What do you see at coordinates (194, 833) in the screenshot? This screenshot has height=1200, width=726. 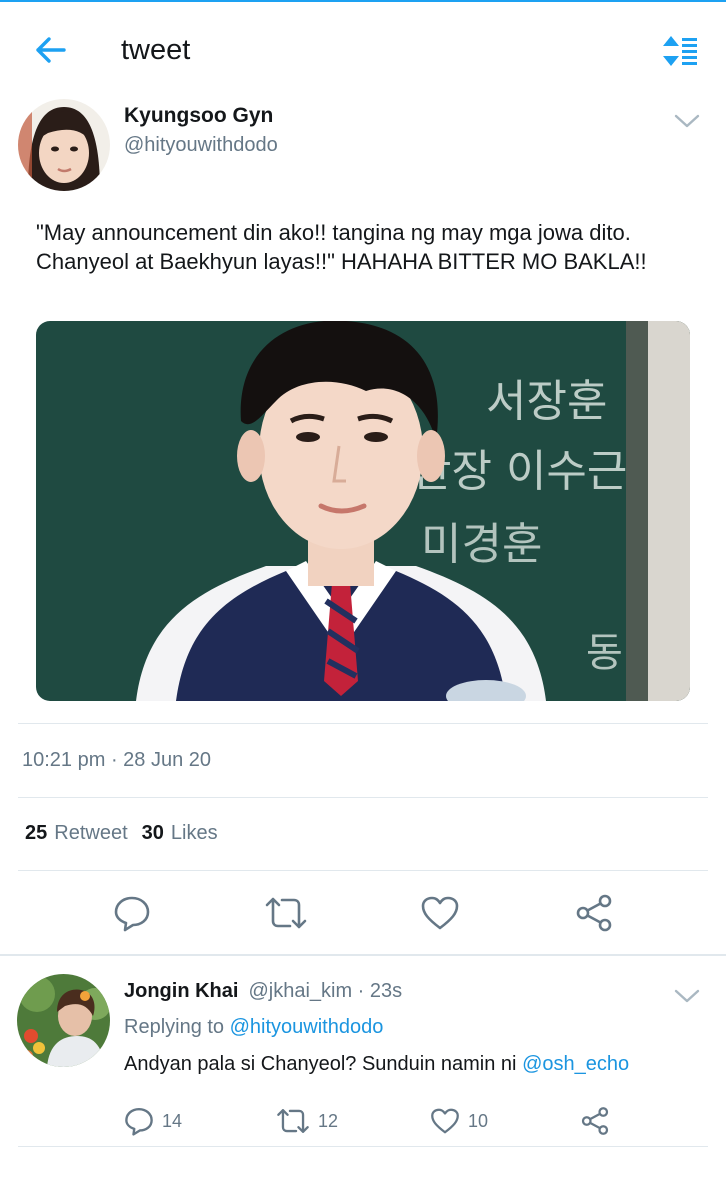 I see `likes-label: Likes` at bounding box center [194, 833].